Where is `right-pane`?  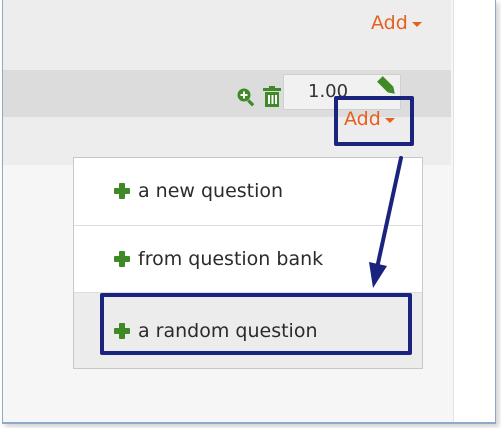
right-pane is located at coordinates (474, 211).